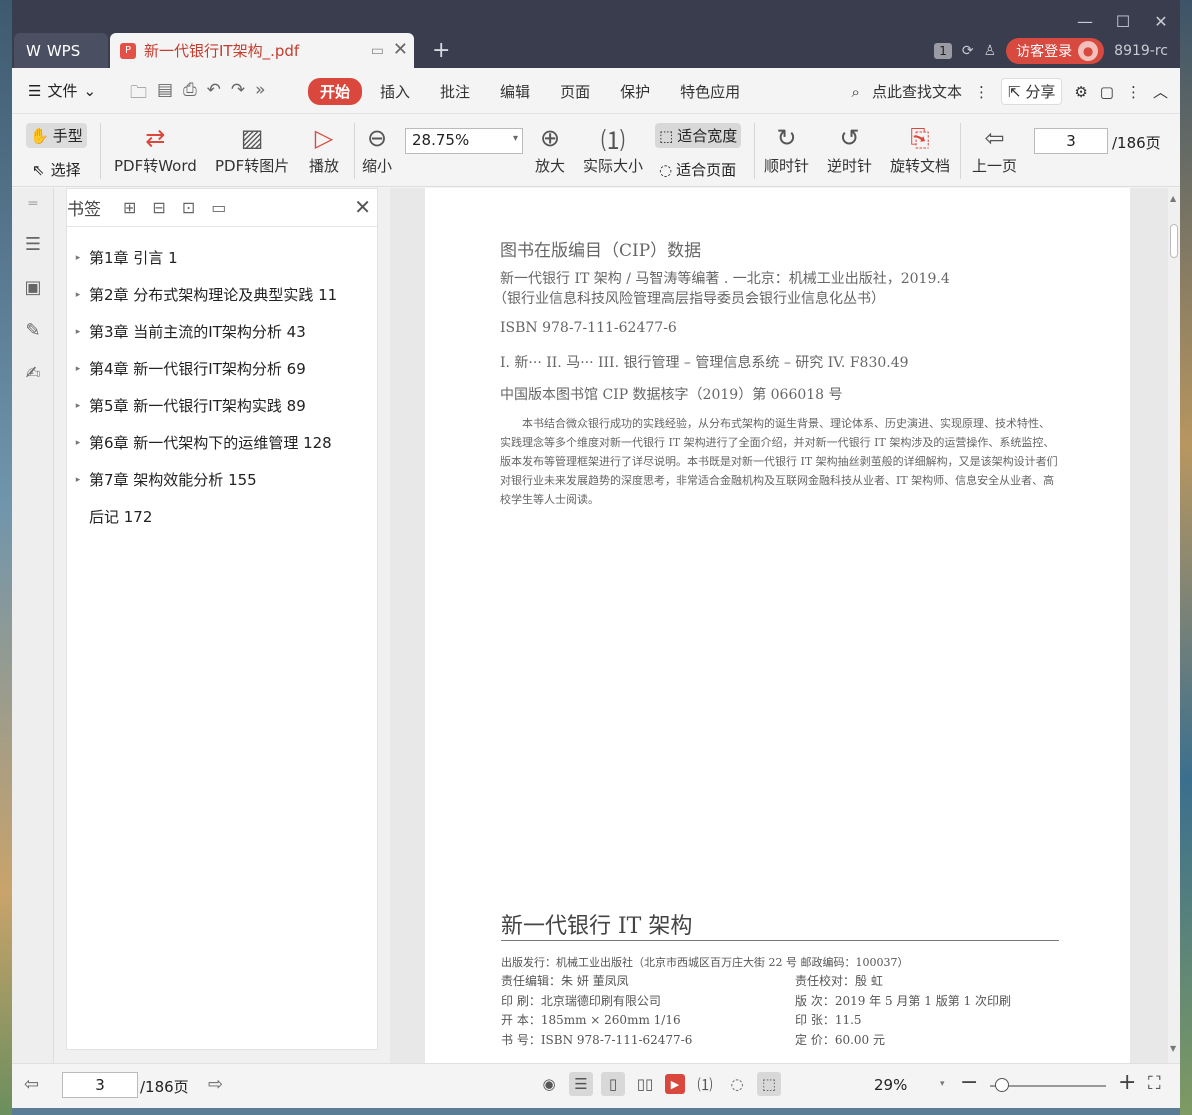 This screenshot has width=1192, height=1115. What do you see at coordinates (222, 479) in the screenshot?
I see `bookmark-item: ▸ 第7章 架构效能分析 155` at bounding box center [222, 479].